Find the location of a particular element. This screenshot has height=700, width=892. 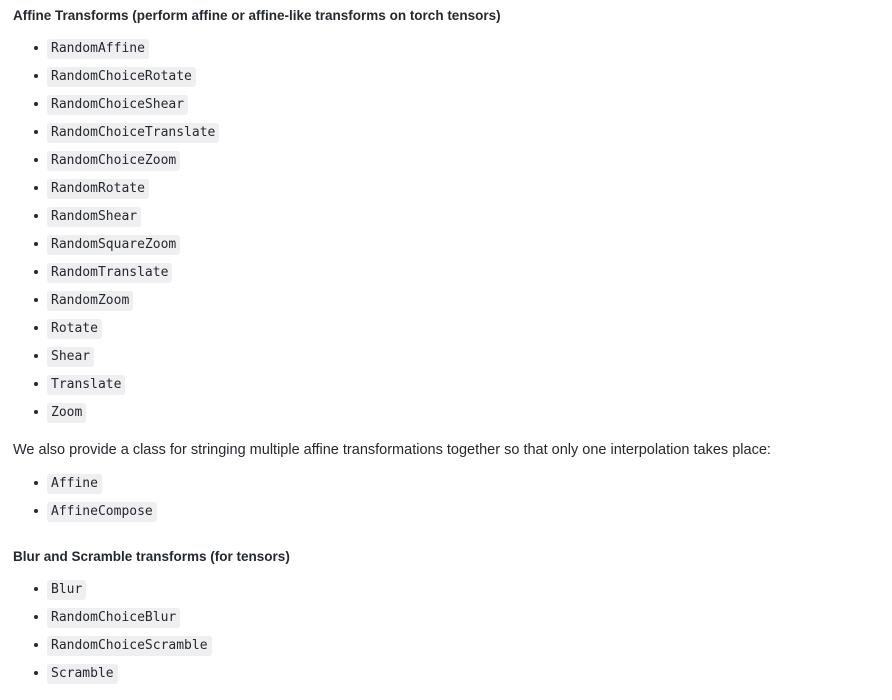

list-item: RandomChoiceTranslate is located at coordinates (446, 132).